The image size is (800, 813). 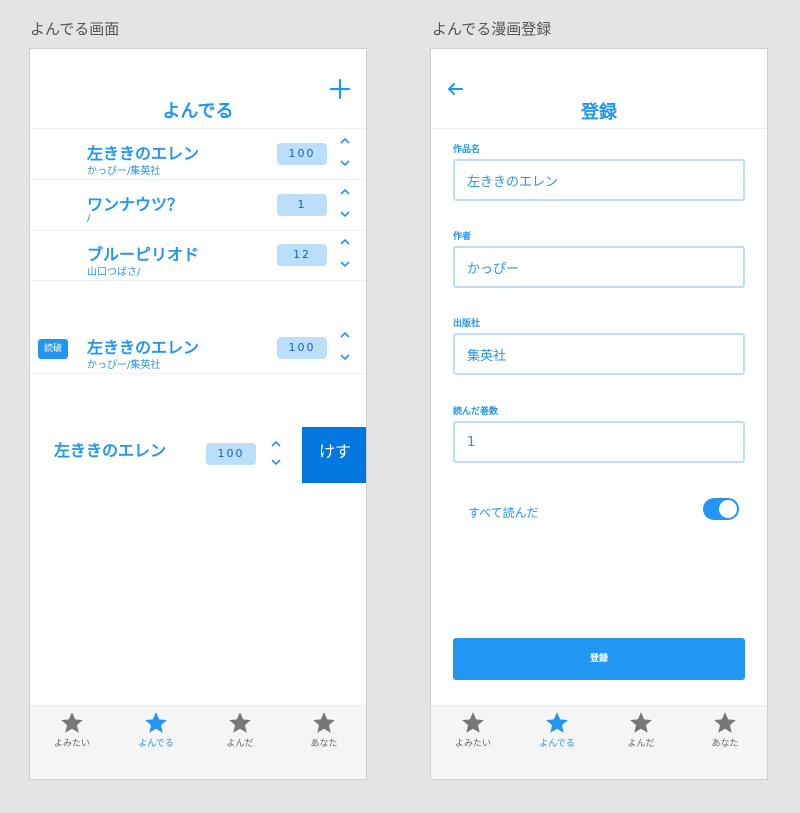 I want to click on screen-caption-list: よんでる画面, so click(x=75, y=29).